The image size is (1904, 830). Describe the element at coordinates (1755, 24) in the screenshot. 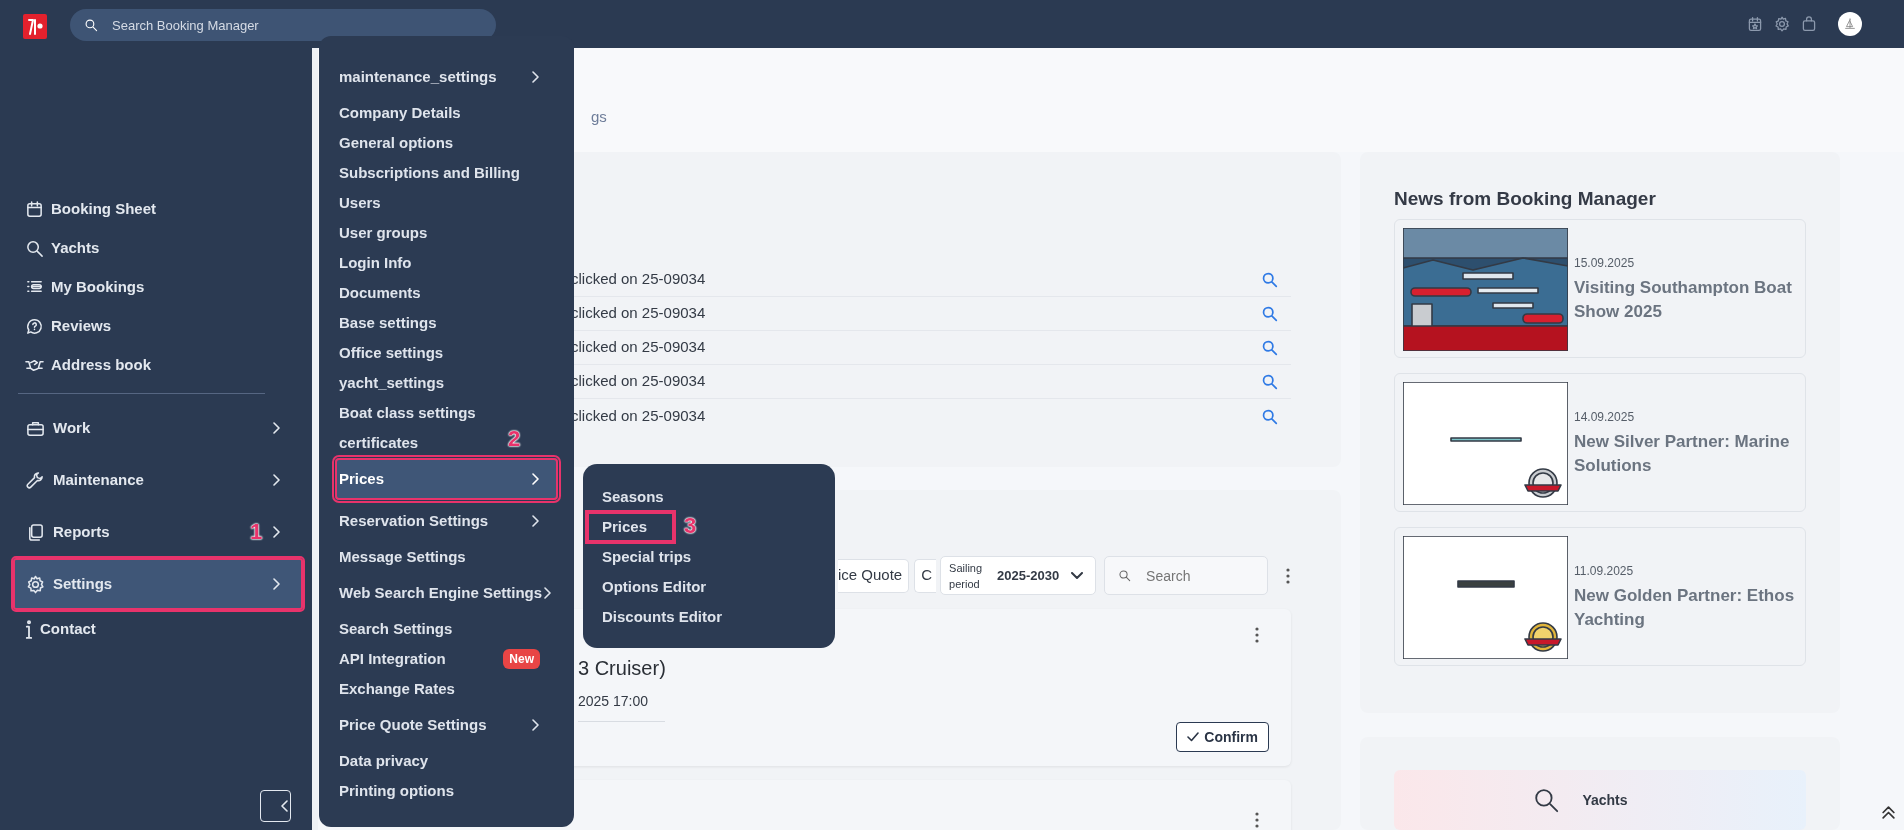

I see `calendar-star-icon` at that location.